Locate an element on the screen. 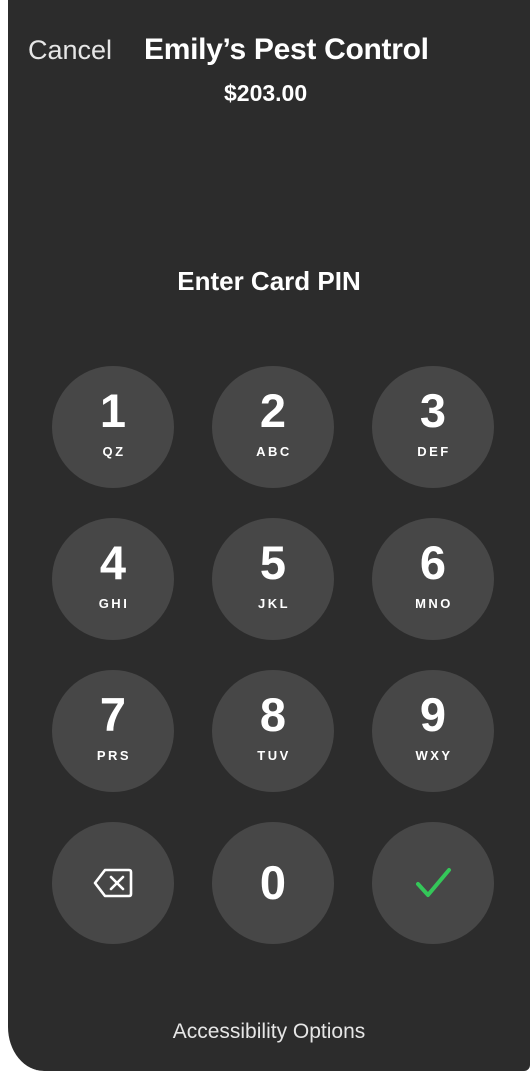 The image size is (530, 1071). key-letters: WXY is located at coordinates (434, 755).